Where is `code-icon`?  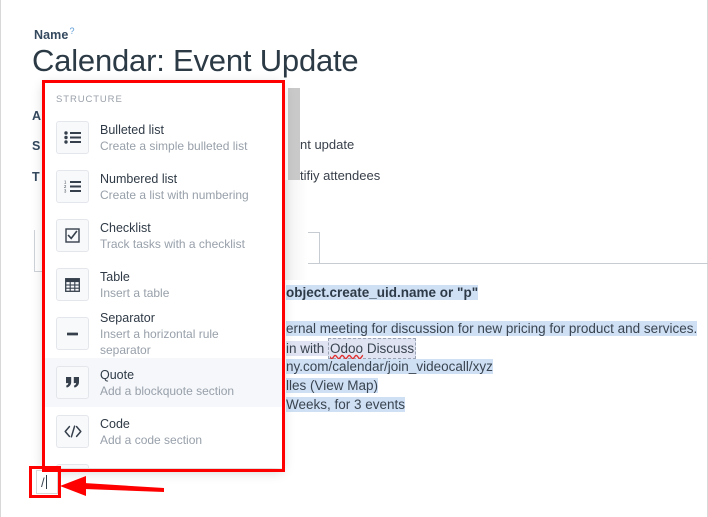
code-icon is located at coordinates (72, 431).